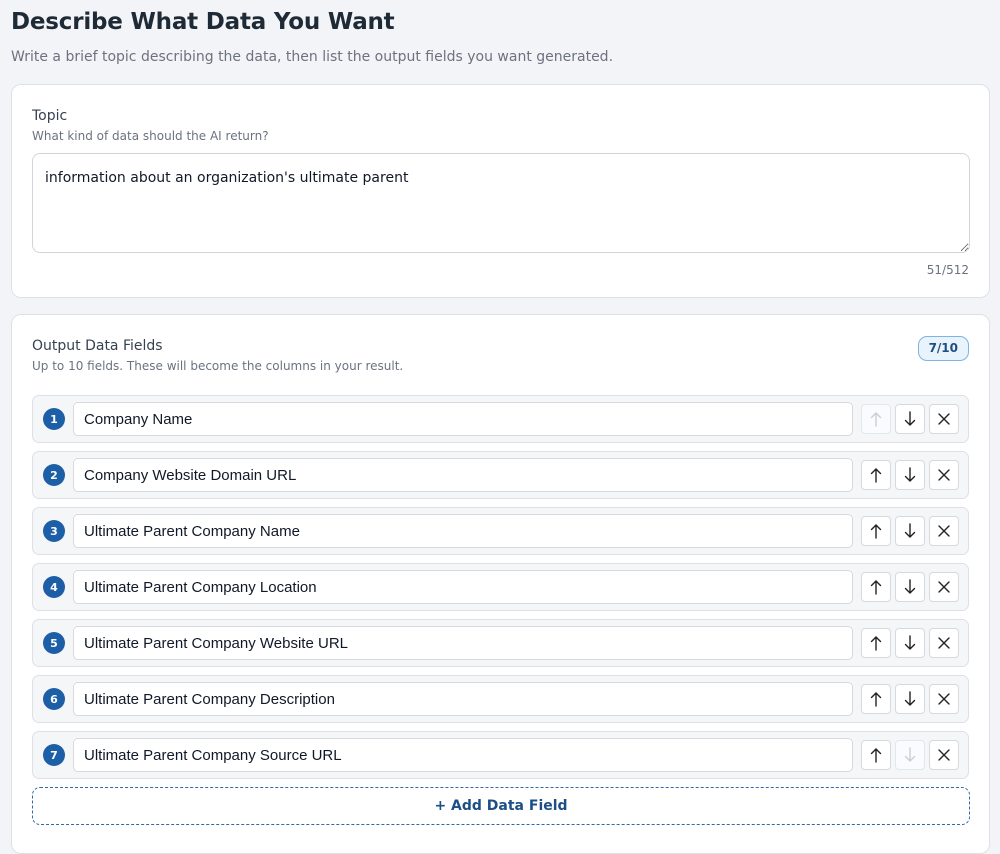 The height and width of the screenshot is (854, 1000). I want to click on field-row: 4, so click(500, 587).